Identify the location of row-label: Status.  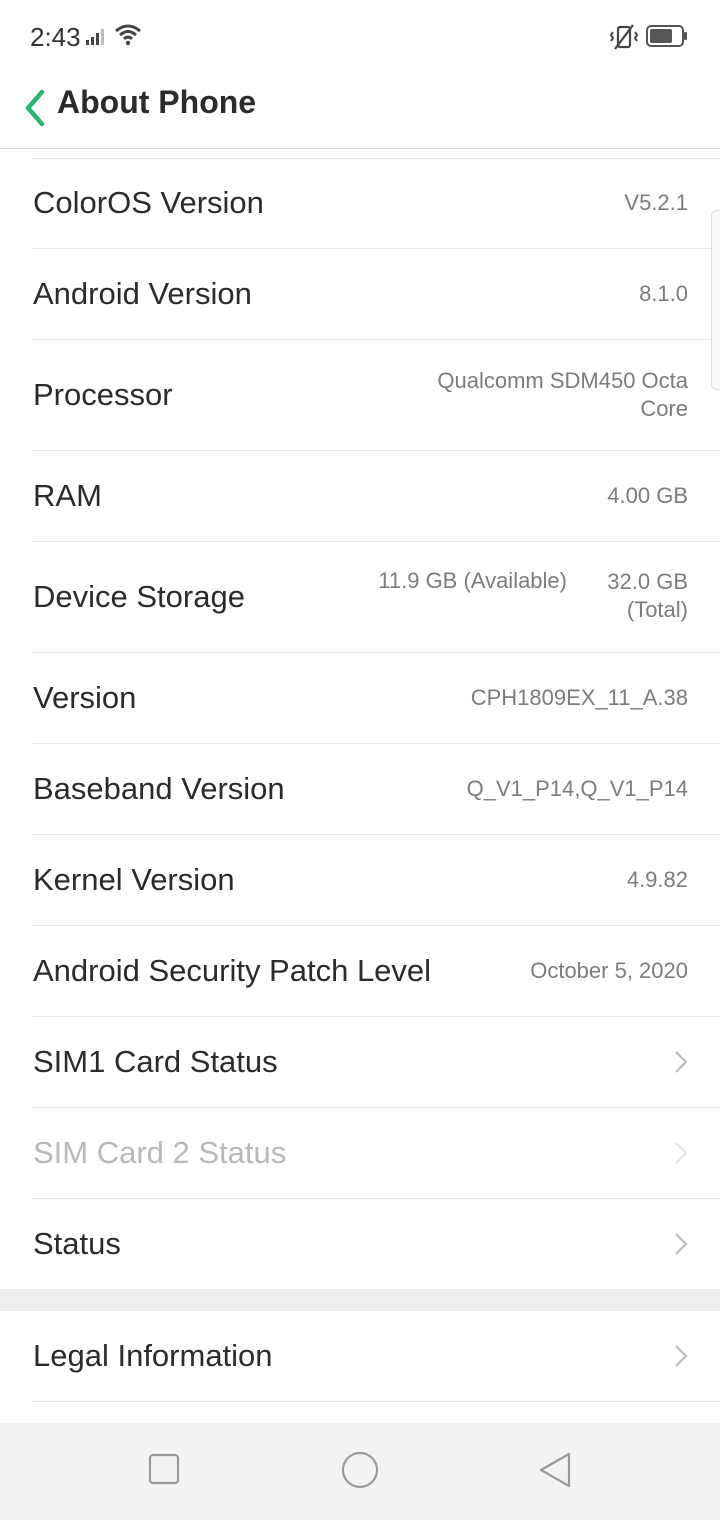
(77, 1243).